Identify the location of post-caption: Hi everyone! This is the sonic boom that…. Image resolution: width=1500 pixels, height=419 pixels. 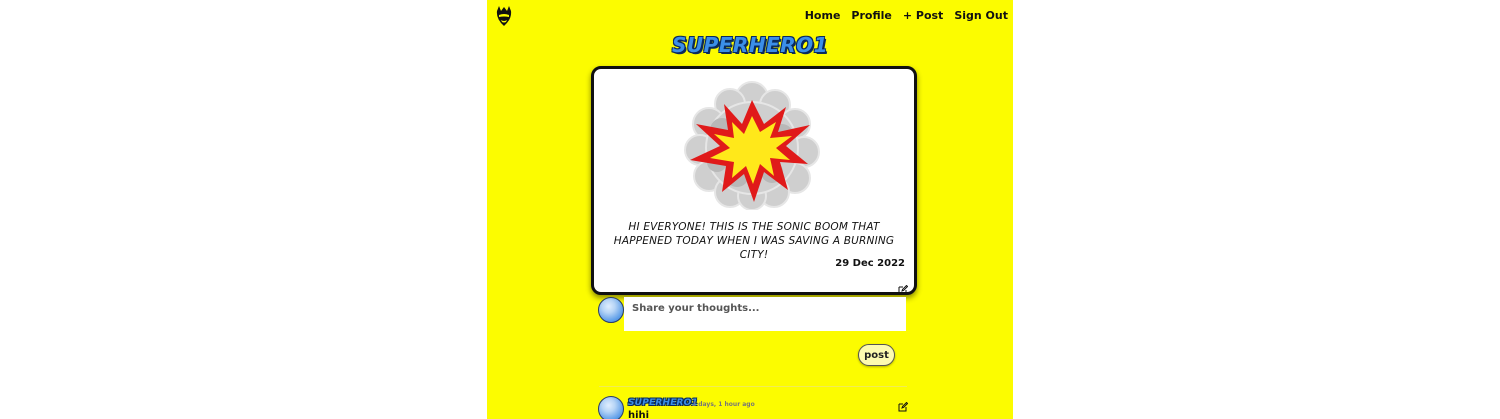
(754, 241).